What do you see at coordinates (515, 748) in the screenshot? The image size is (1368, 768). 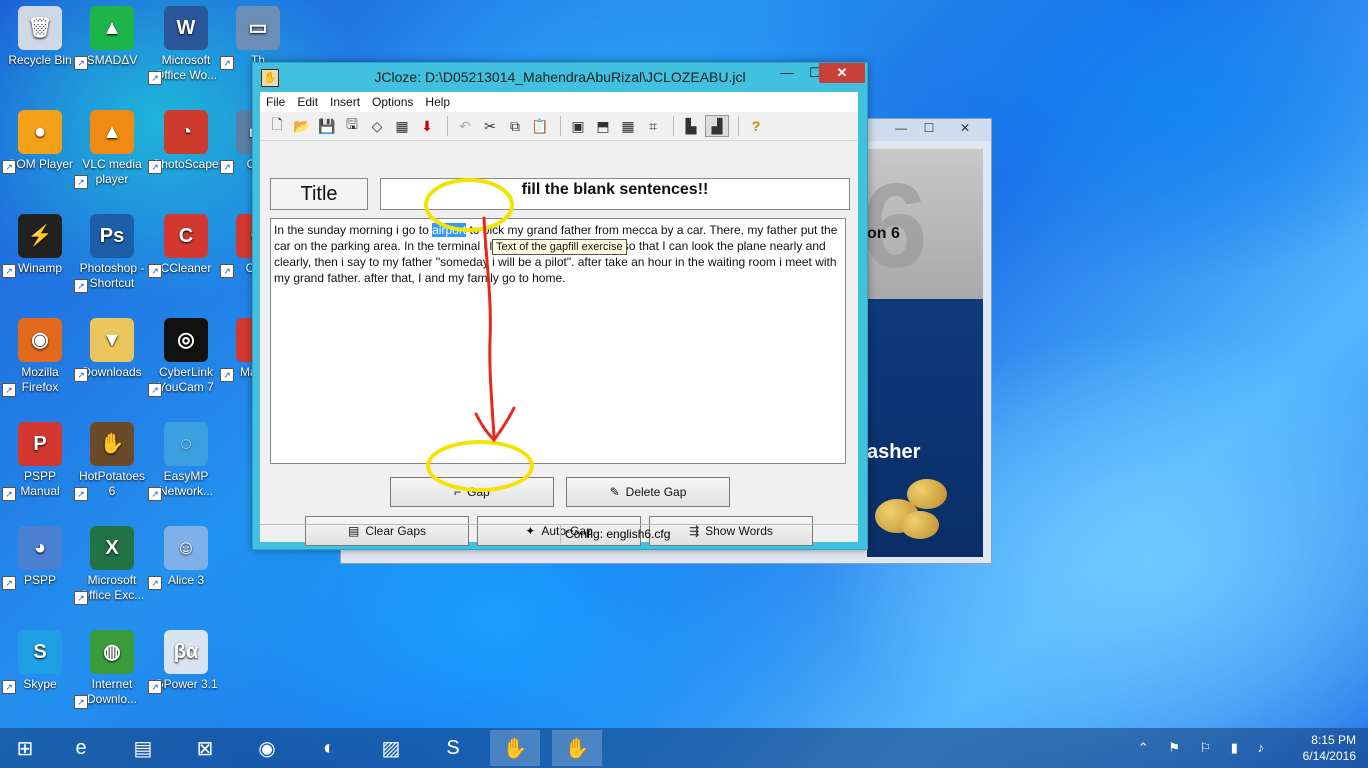 I see `taskbar-hotpotatoes-icon: ✋` at bounding box center [515, 748].